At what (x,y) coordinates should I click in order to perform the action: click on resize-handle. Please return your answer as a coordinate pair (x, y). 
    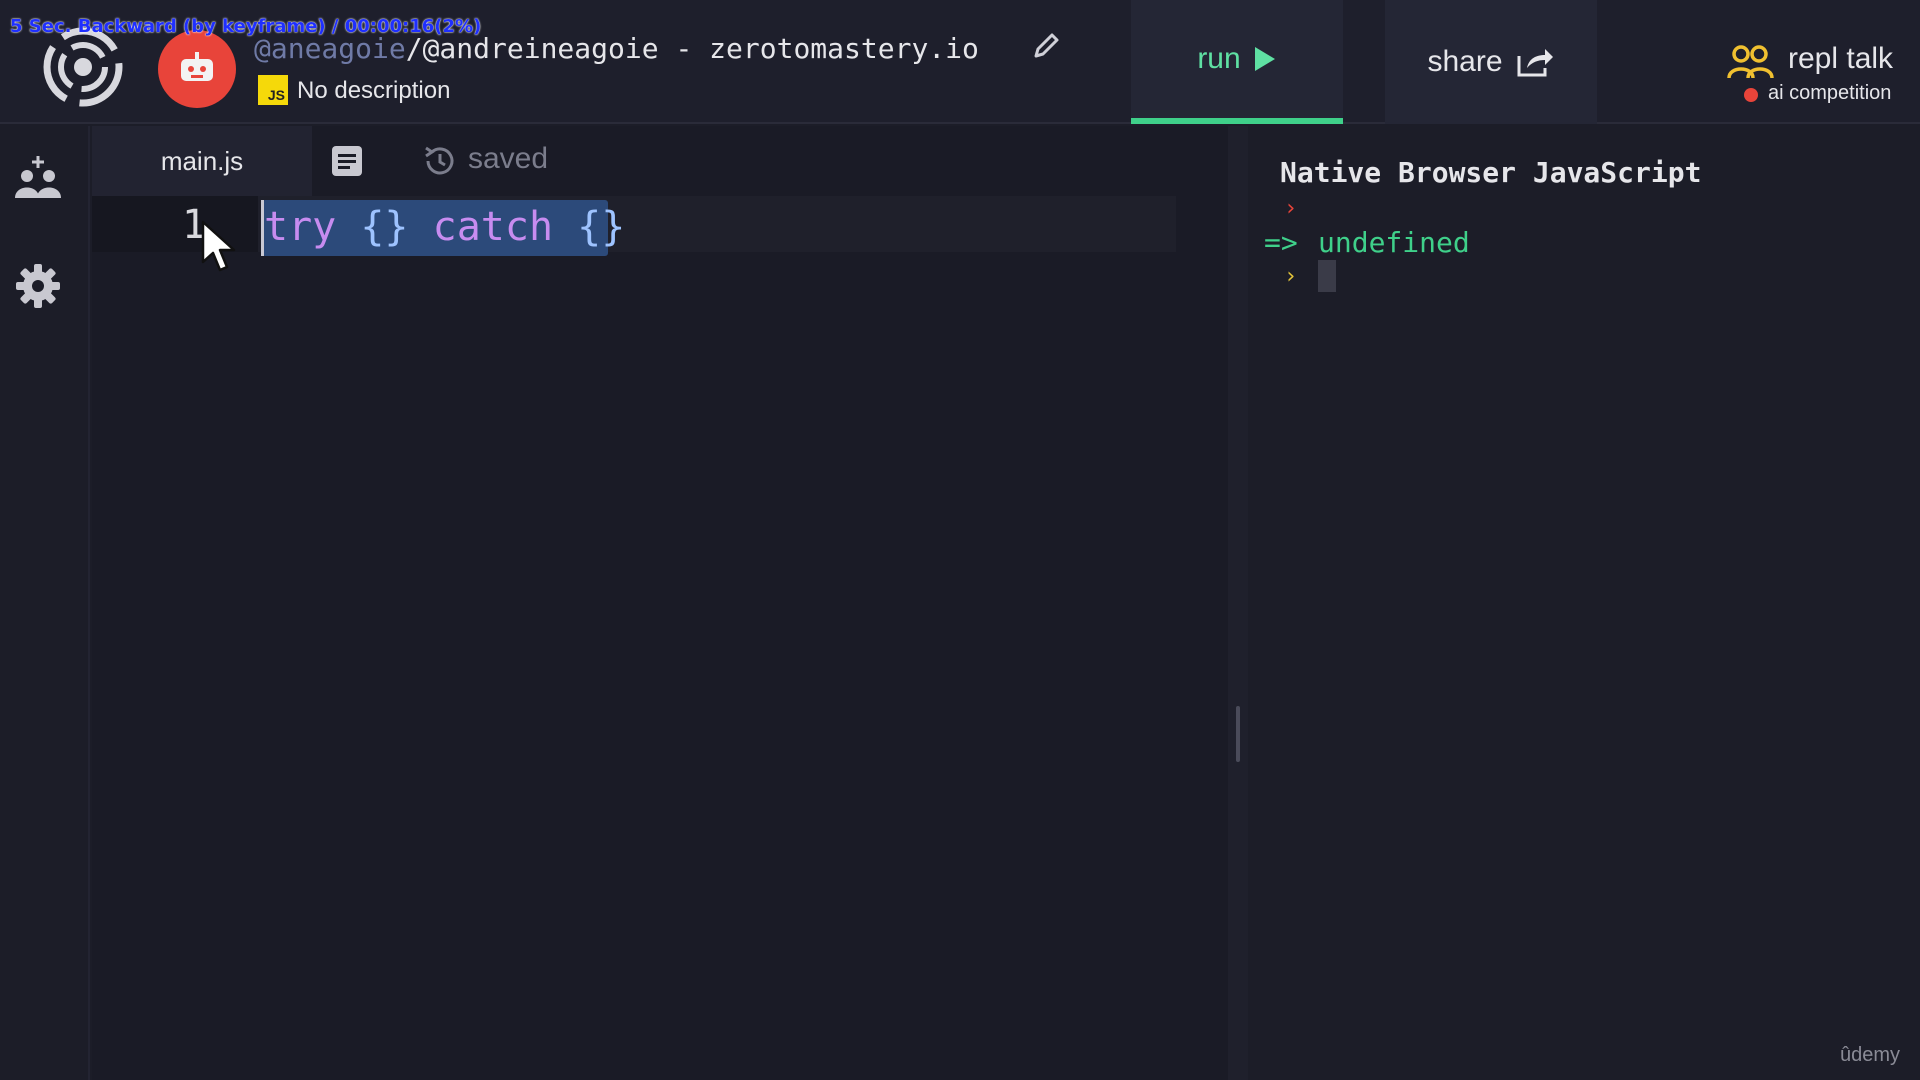
    Looking at the image, I should click on (1238, 734).